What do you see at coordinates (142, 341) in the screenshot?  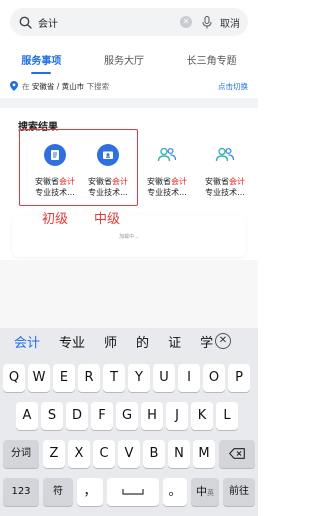 I see `candidate-word: 的` at bounding box center [142, 341].